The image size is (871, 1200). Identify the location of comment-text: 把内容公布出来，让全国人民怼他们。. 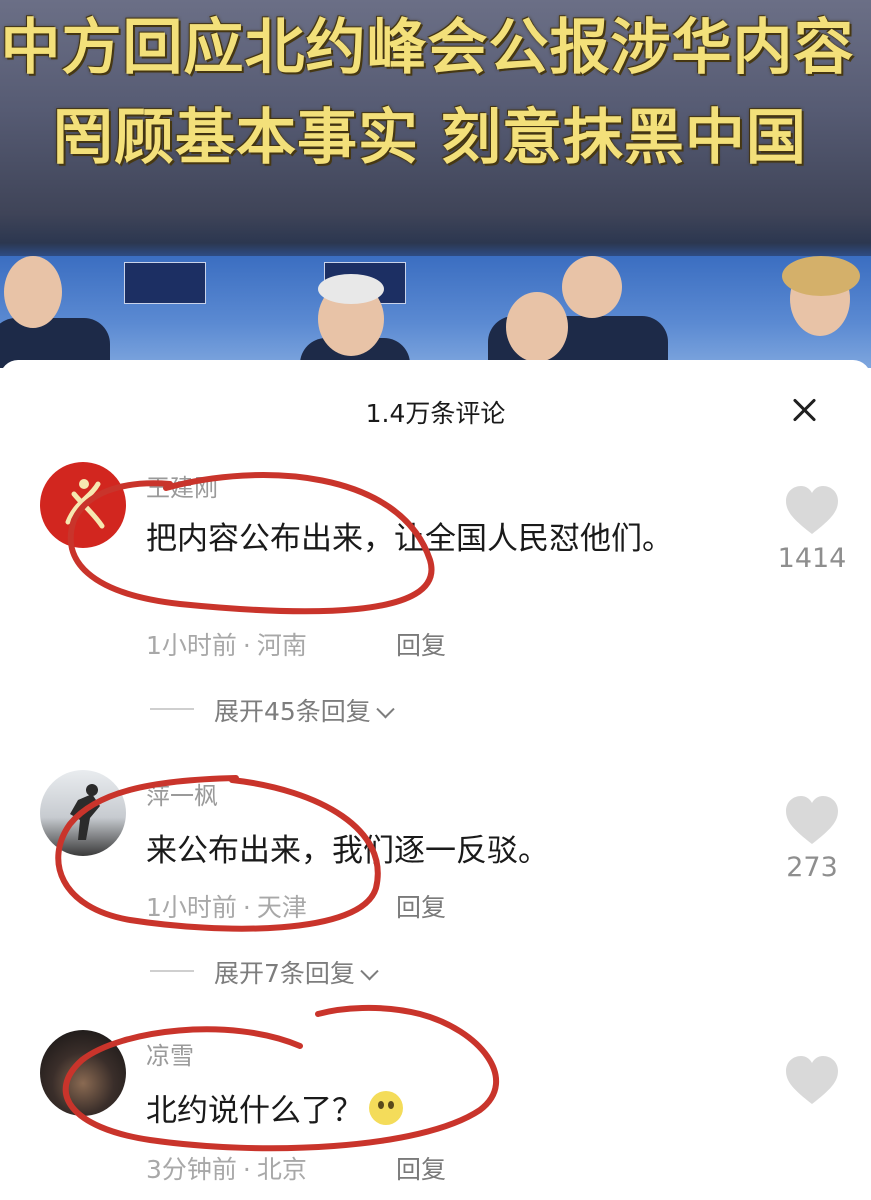
(409, 539).